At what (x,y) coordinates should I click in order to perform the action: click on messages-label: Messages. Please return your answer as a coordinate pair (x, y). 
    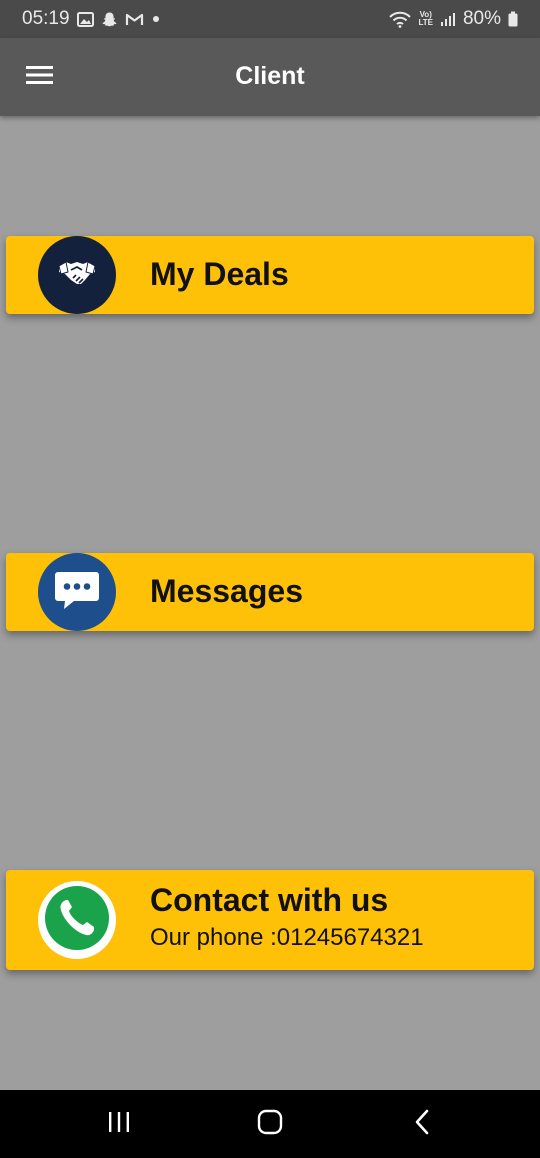
    Looking at the image, I should click on (226, 591).